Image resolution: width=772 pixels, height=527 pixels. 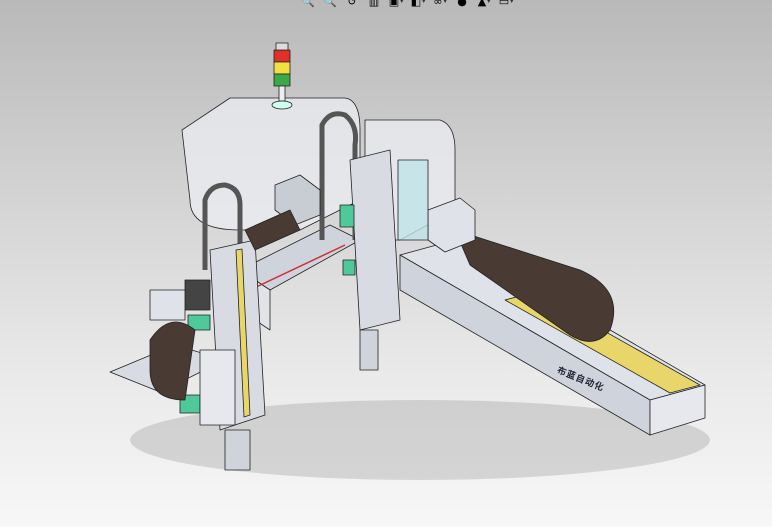 I want to click on signal-tower-cap, so click(x=282, y=46).